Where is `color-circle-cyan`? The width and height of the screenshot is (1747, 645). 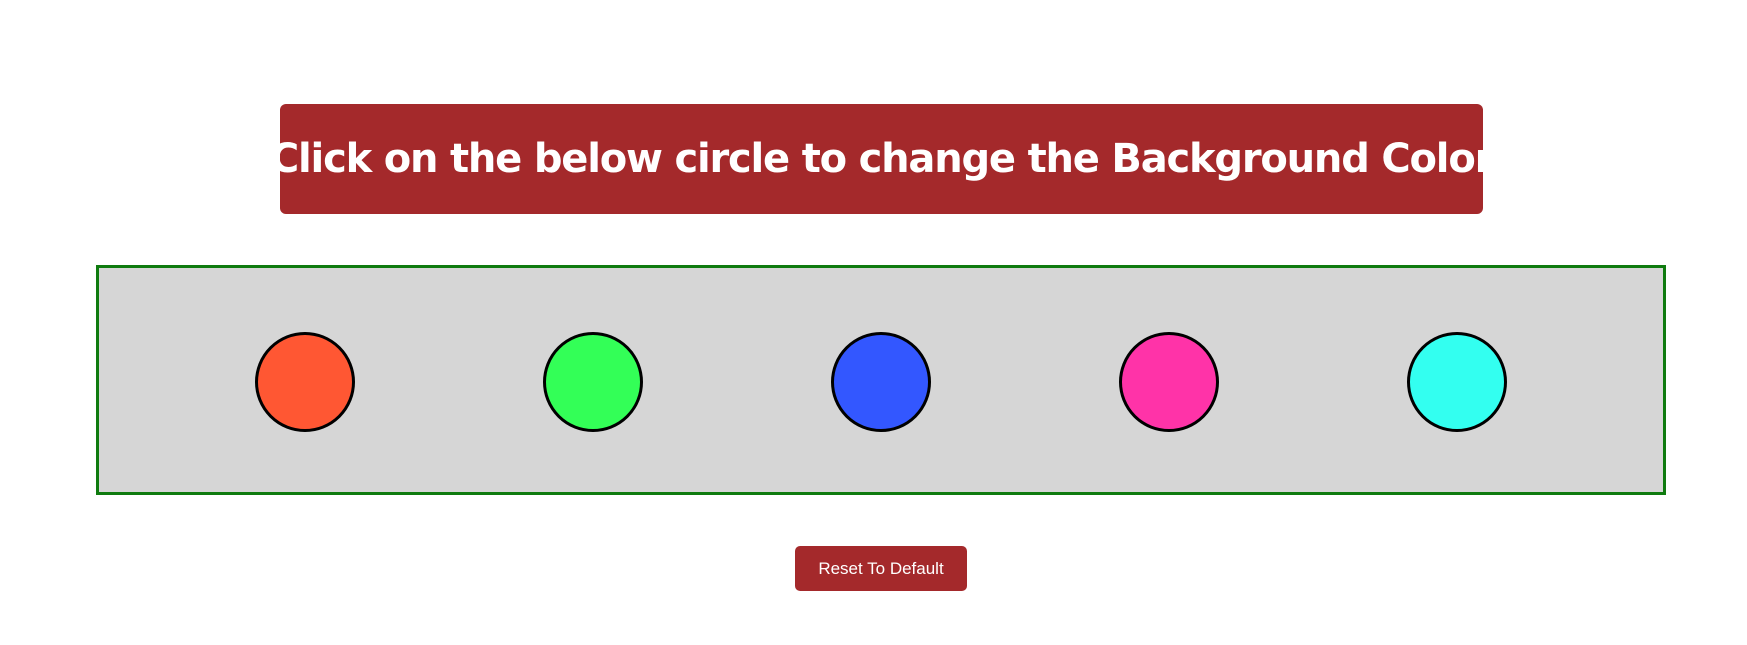 color-circle-cyan is located at coordinates (1457, 382).